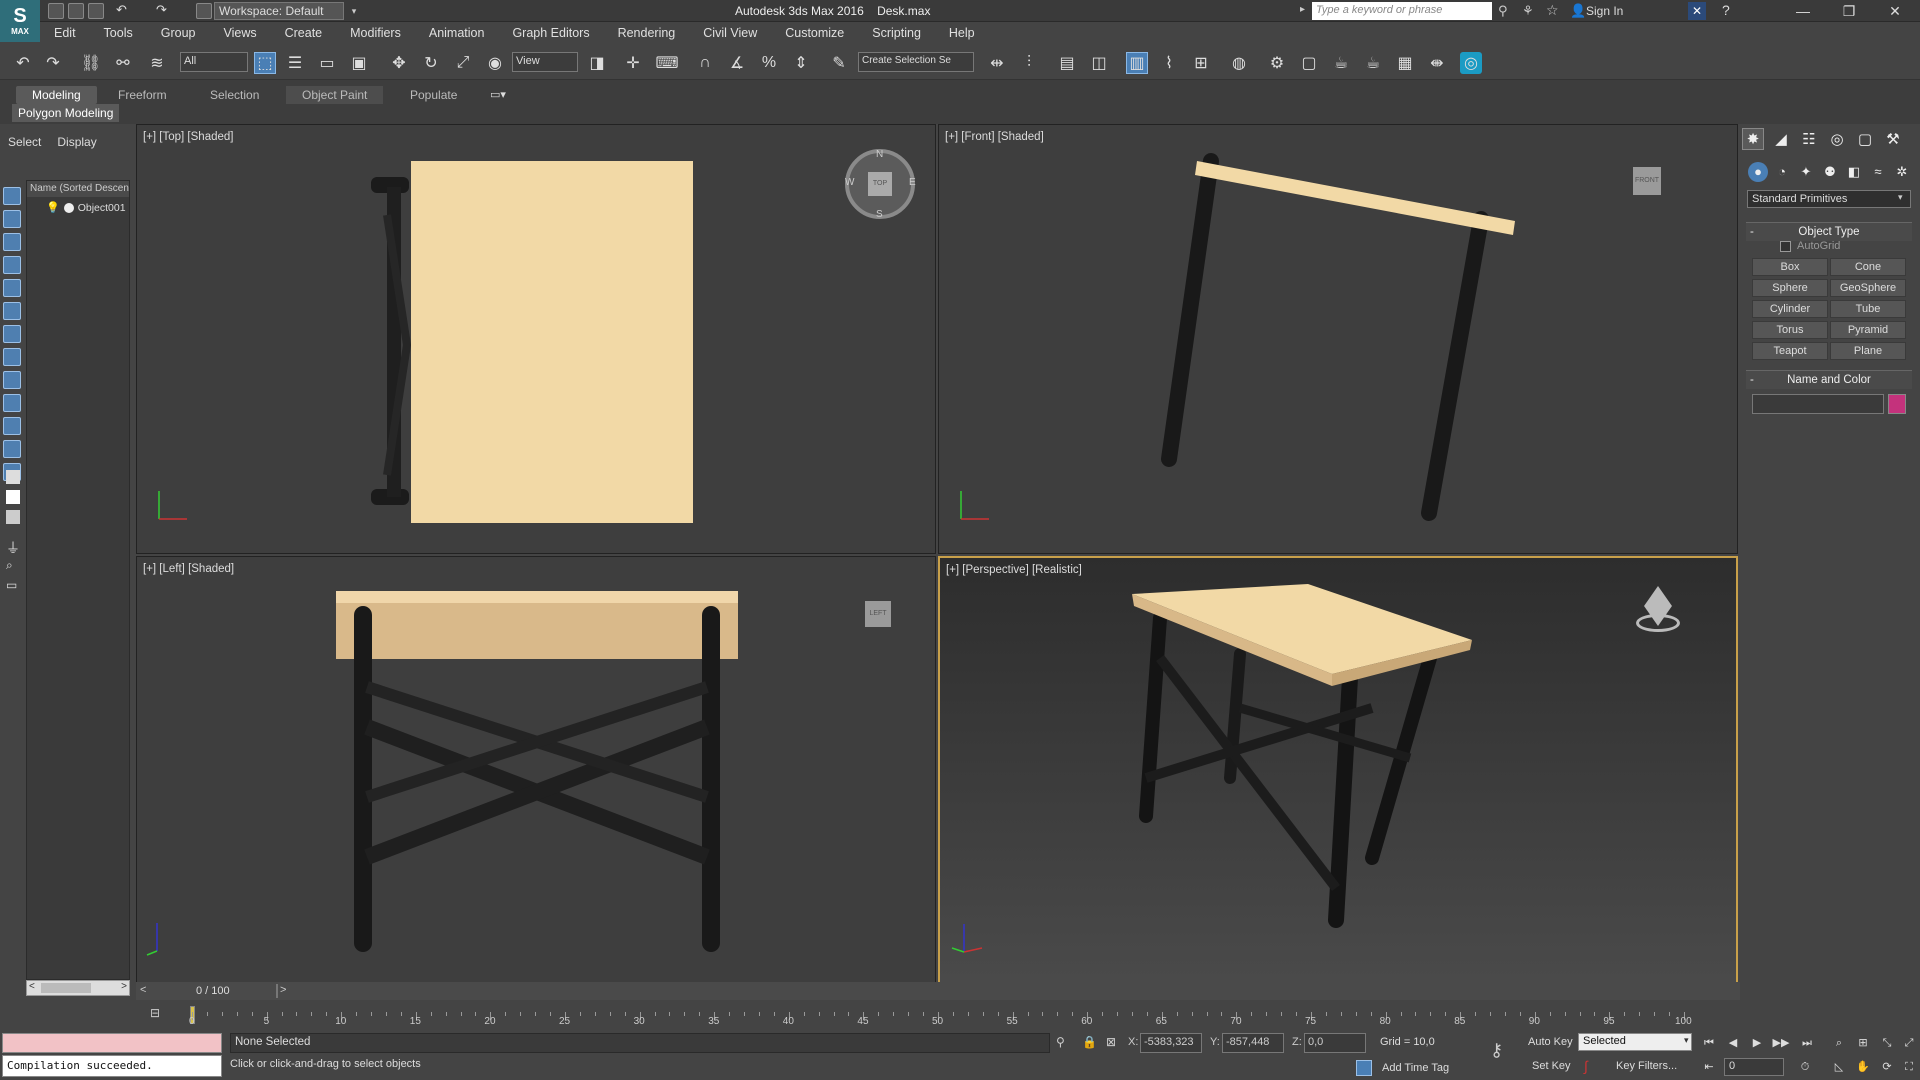 This screenshot has height=1080, width=1920. Describe the element at coordinates (112, 1066) in the screenshot. I see `maxscript-output: Compilation succeeded.` at that location.